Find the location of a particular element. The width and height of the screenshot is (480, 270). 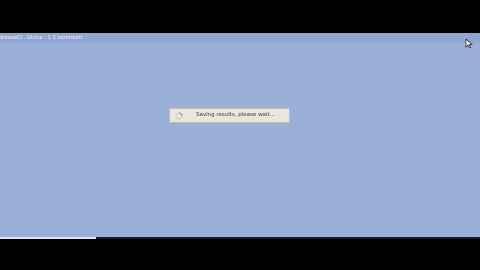

progress-bar is located at coordinates (240, 238).